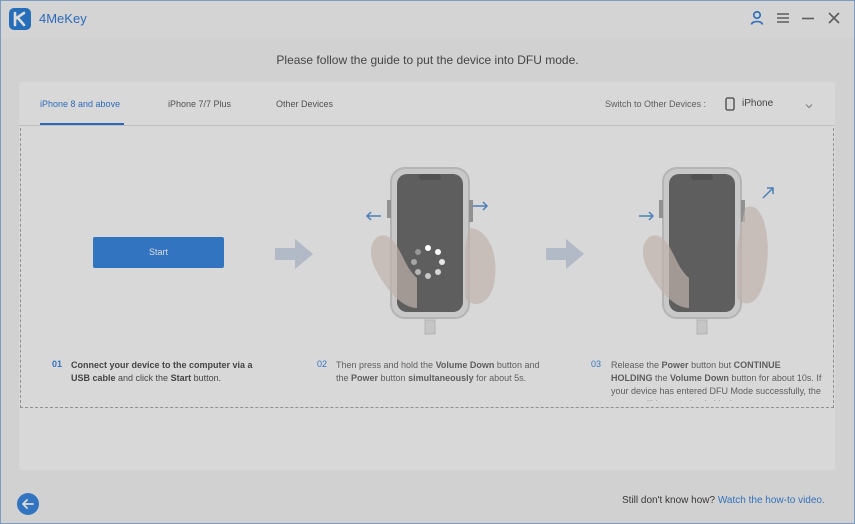  Describe the element at coordinates (500, 378) in the screenshot. I see `step-2-segment: for about 5s.` at that location.